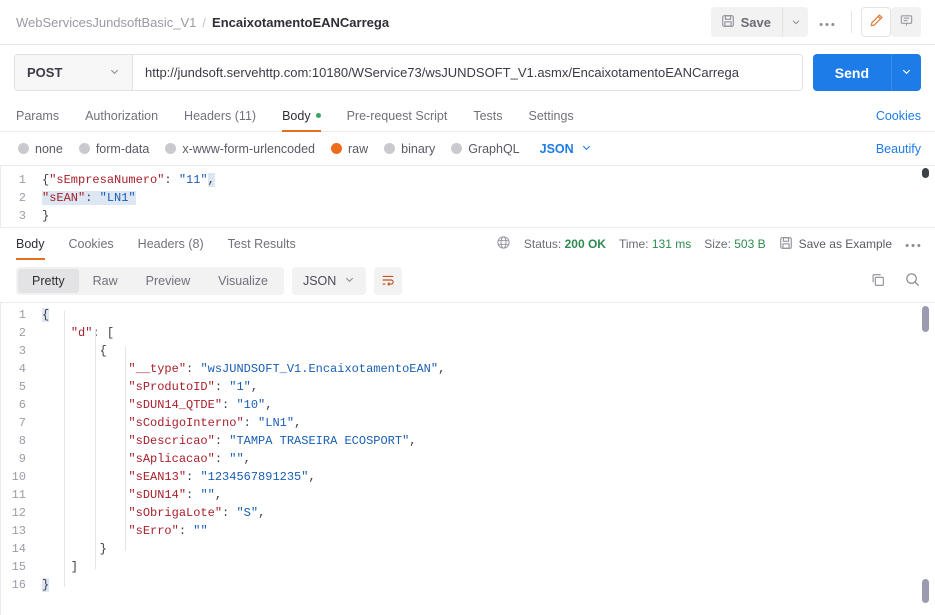  I want to click on line-number: 13, so click(18, 531).